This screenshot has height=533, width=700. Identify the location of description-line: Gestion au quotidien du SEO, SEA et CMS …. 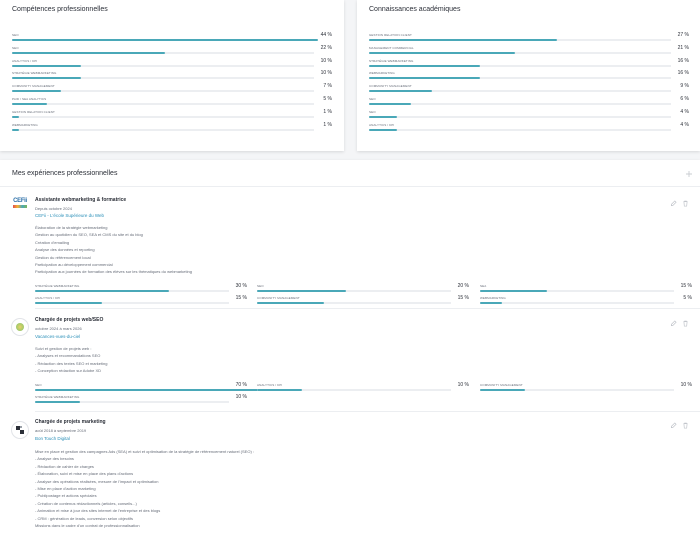
(89, 235).